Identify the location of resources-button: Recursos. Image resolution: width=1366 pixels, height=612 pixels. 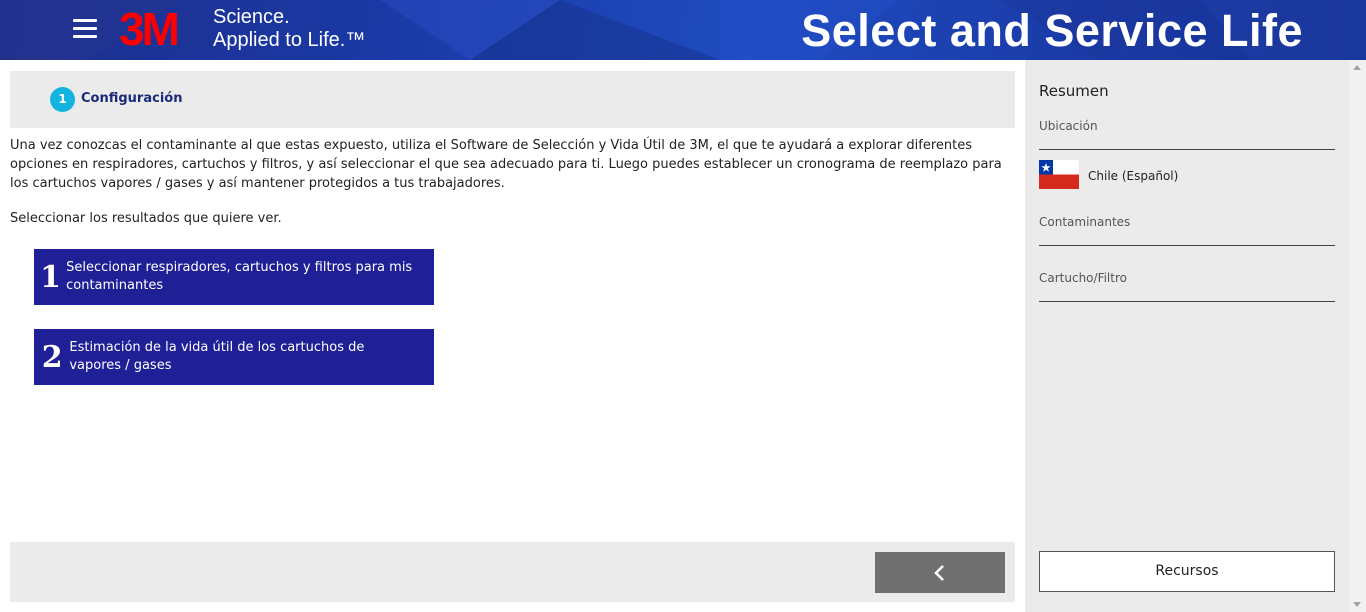
(1187, 571).